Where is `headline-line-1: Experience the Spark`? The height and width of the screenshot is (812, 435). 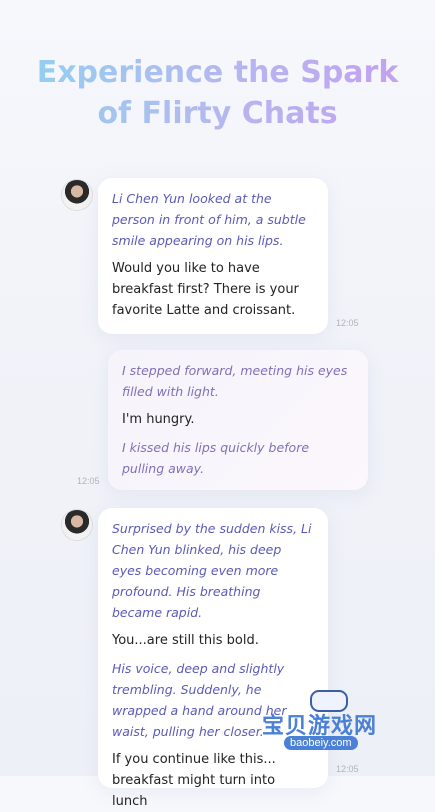 headline-line-1: Experience the Spark is located at coordinates (217, 73).